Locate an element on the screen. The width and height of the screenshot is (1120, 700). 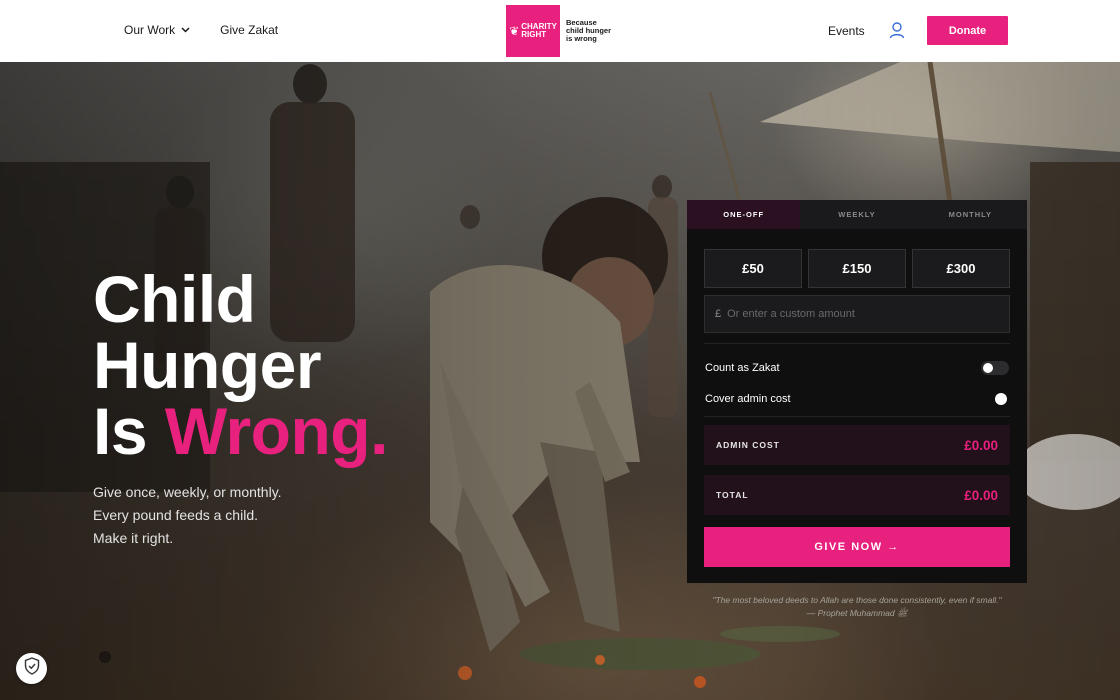
frequency-tabs: ONE-OFF WEEKLY MONTHLY is located at coordinates (857, 214).